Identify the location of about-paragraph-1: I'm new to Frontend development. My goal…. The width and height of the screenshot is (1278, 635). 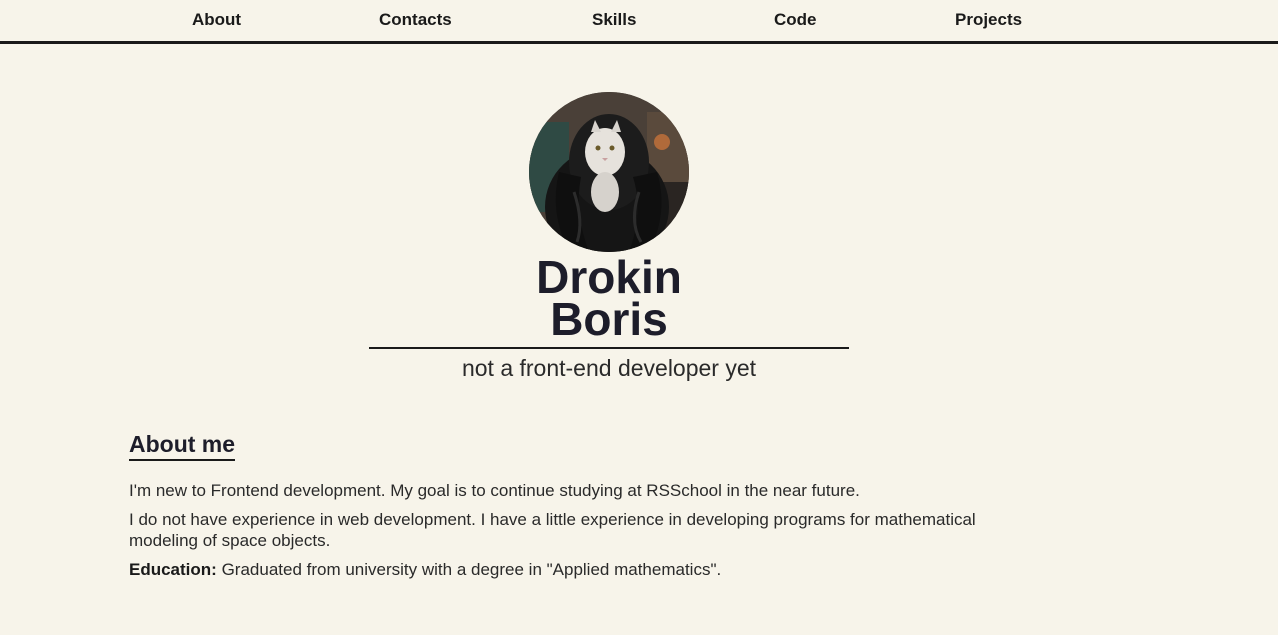
(494, 490).